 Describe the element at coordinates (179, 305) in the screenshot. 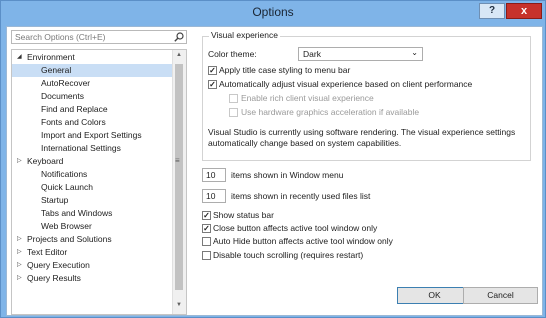

I see `scroll-down-arrow-icon: ▼` at that location.